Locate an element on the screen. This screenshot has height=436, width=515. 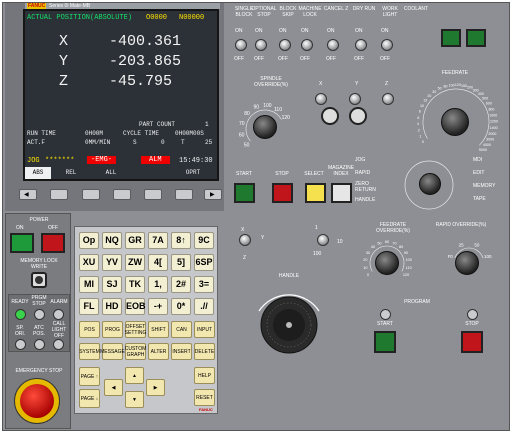
rapid-override-knob is located at coordinates (467, 263).